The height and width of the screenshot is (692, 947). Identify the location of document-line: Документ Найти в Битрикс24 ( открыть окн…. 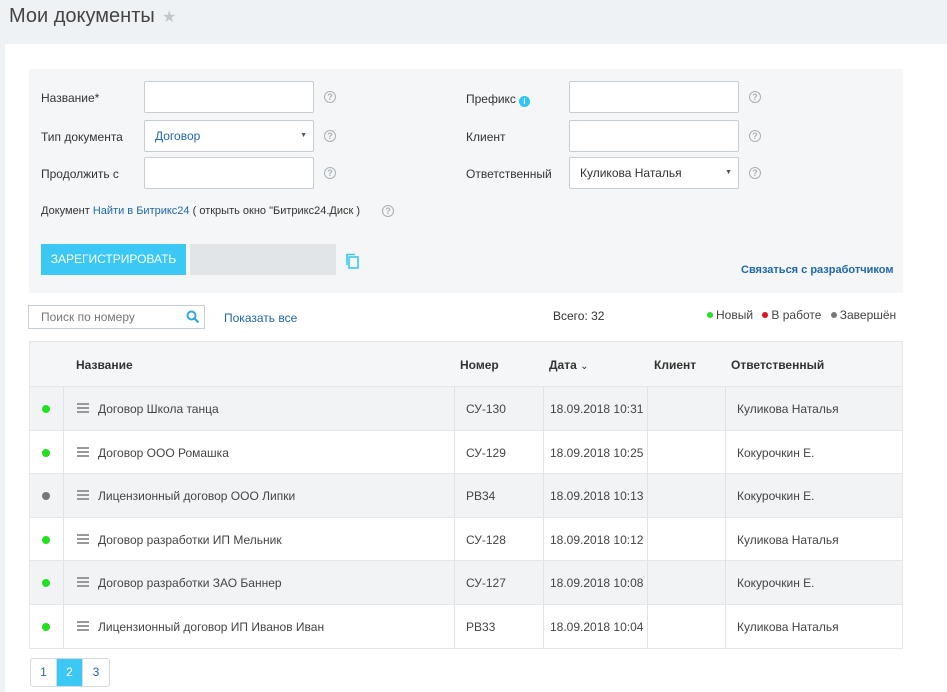
(200, 211).